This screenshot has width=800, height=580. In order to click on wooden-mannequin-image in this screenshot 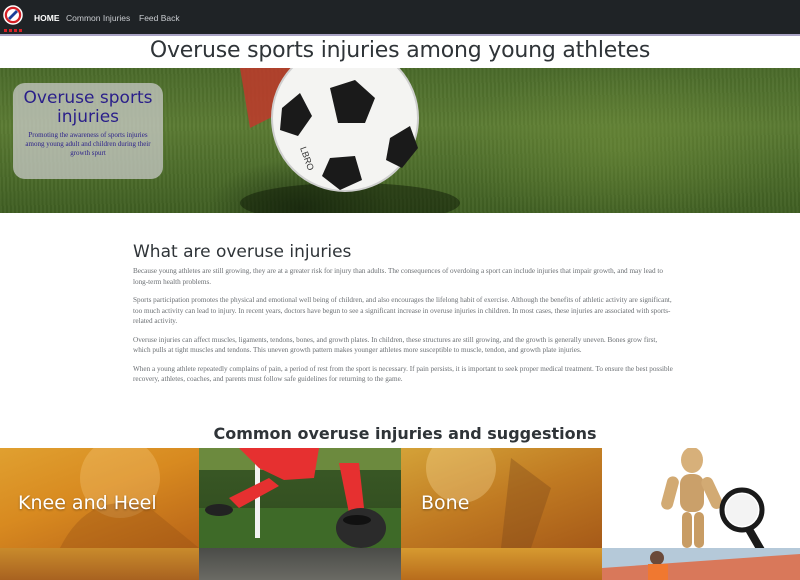, I will do `click(713, 498)`.